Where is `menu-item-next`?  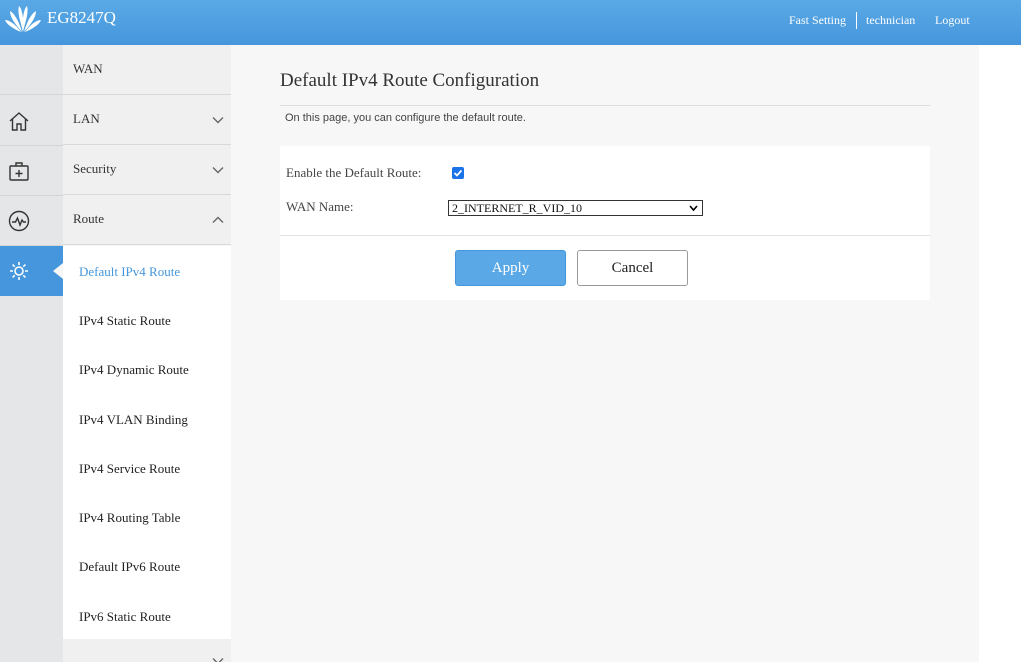 menu-item-next is located at coordinates (147, 650).